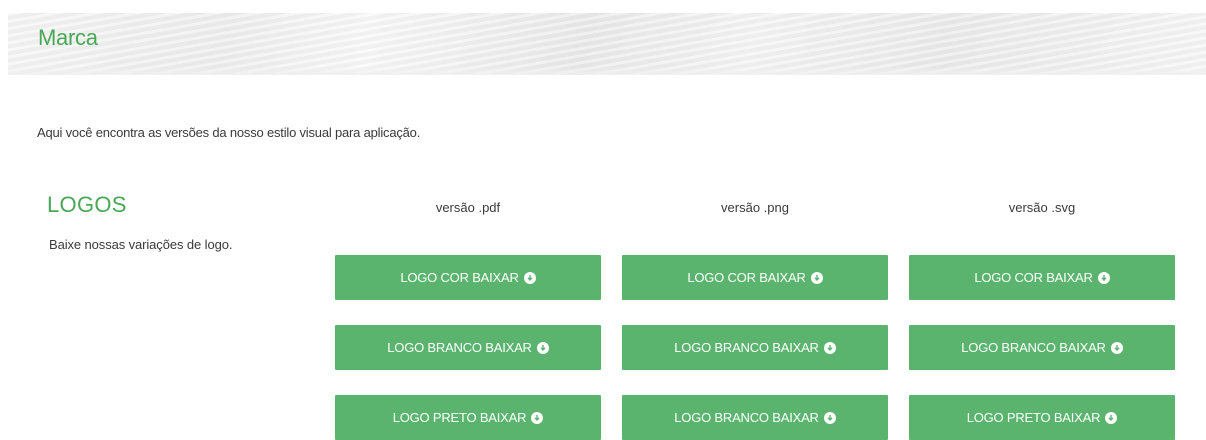 This screenshot has height=440, width=1206. I want to click on column-heading-svg: versão .svg, so click(1042, 207).